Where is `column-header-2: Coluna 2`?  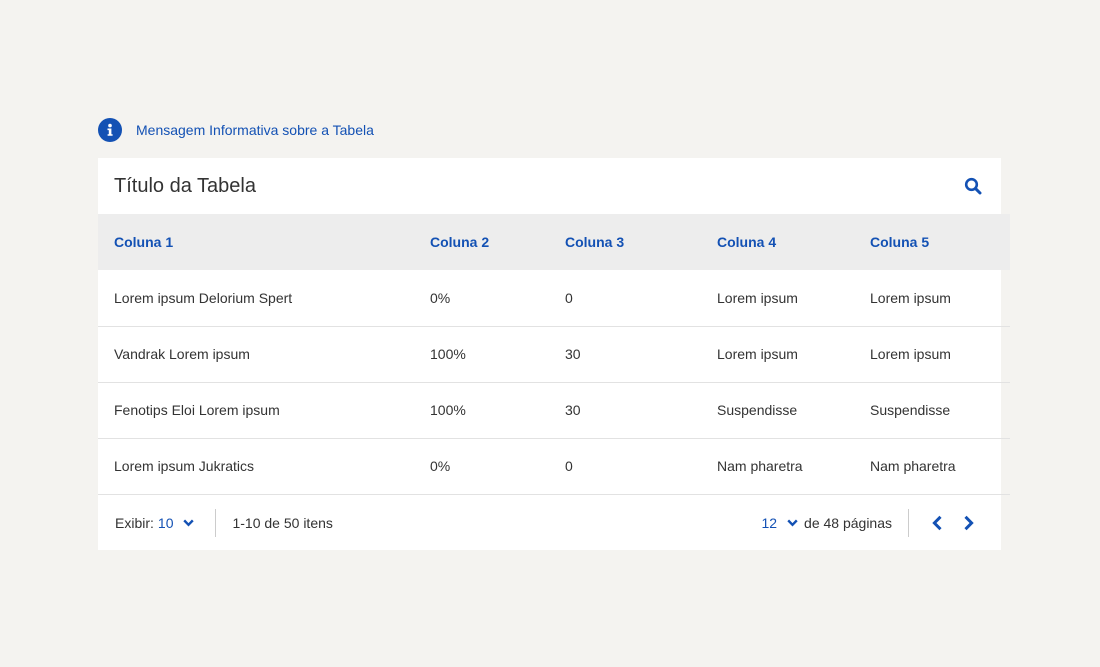
column-header-2: Coluna 2 is located at coordinates (496, 242).